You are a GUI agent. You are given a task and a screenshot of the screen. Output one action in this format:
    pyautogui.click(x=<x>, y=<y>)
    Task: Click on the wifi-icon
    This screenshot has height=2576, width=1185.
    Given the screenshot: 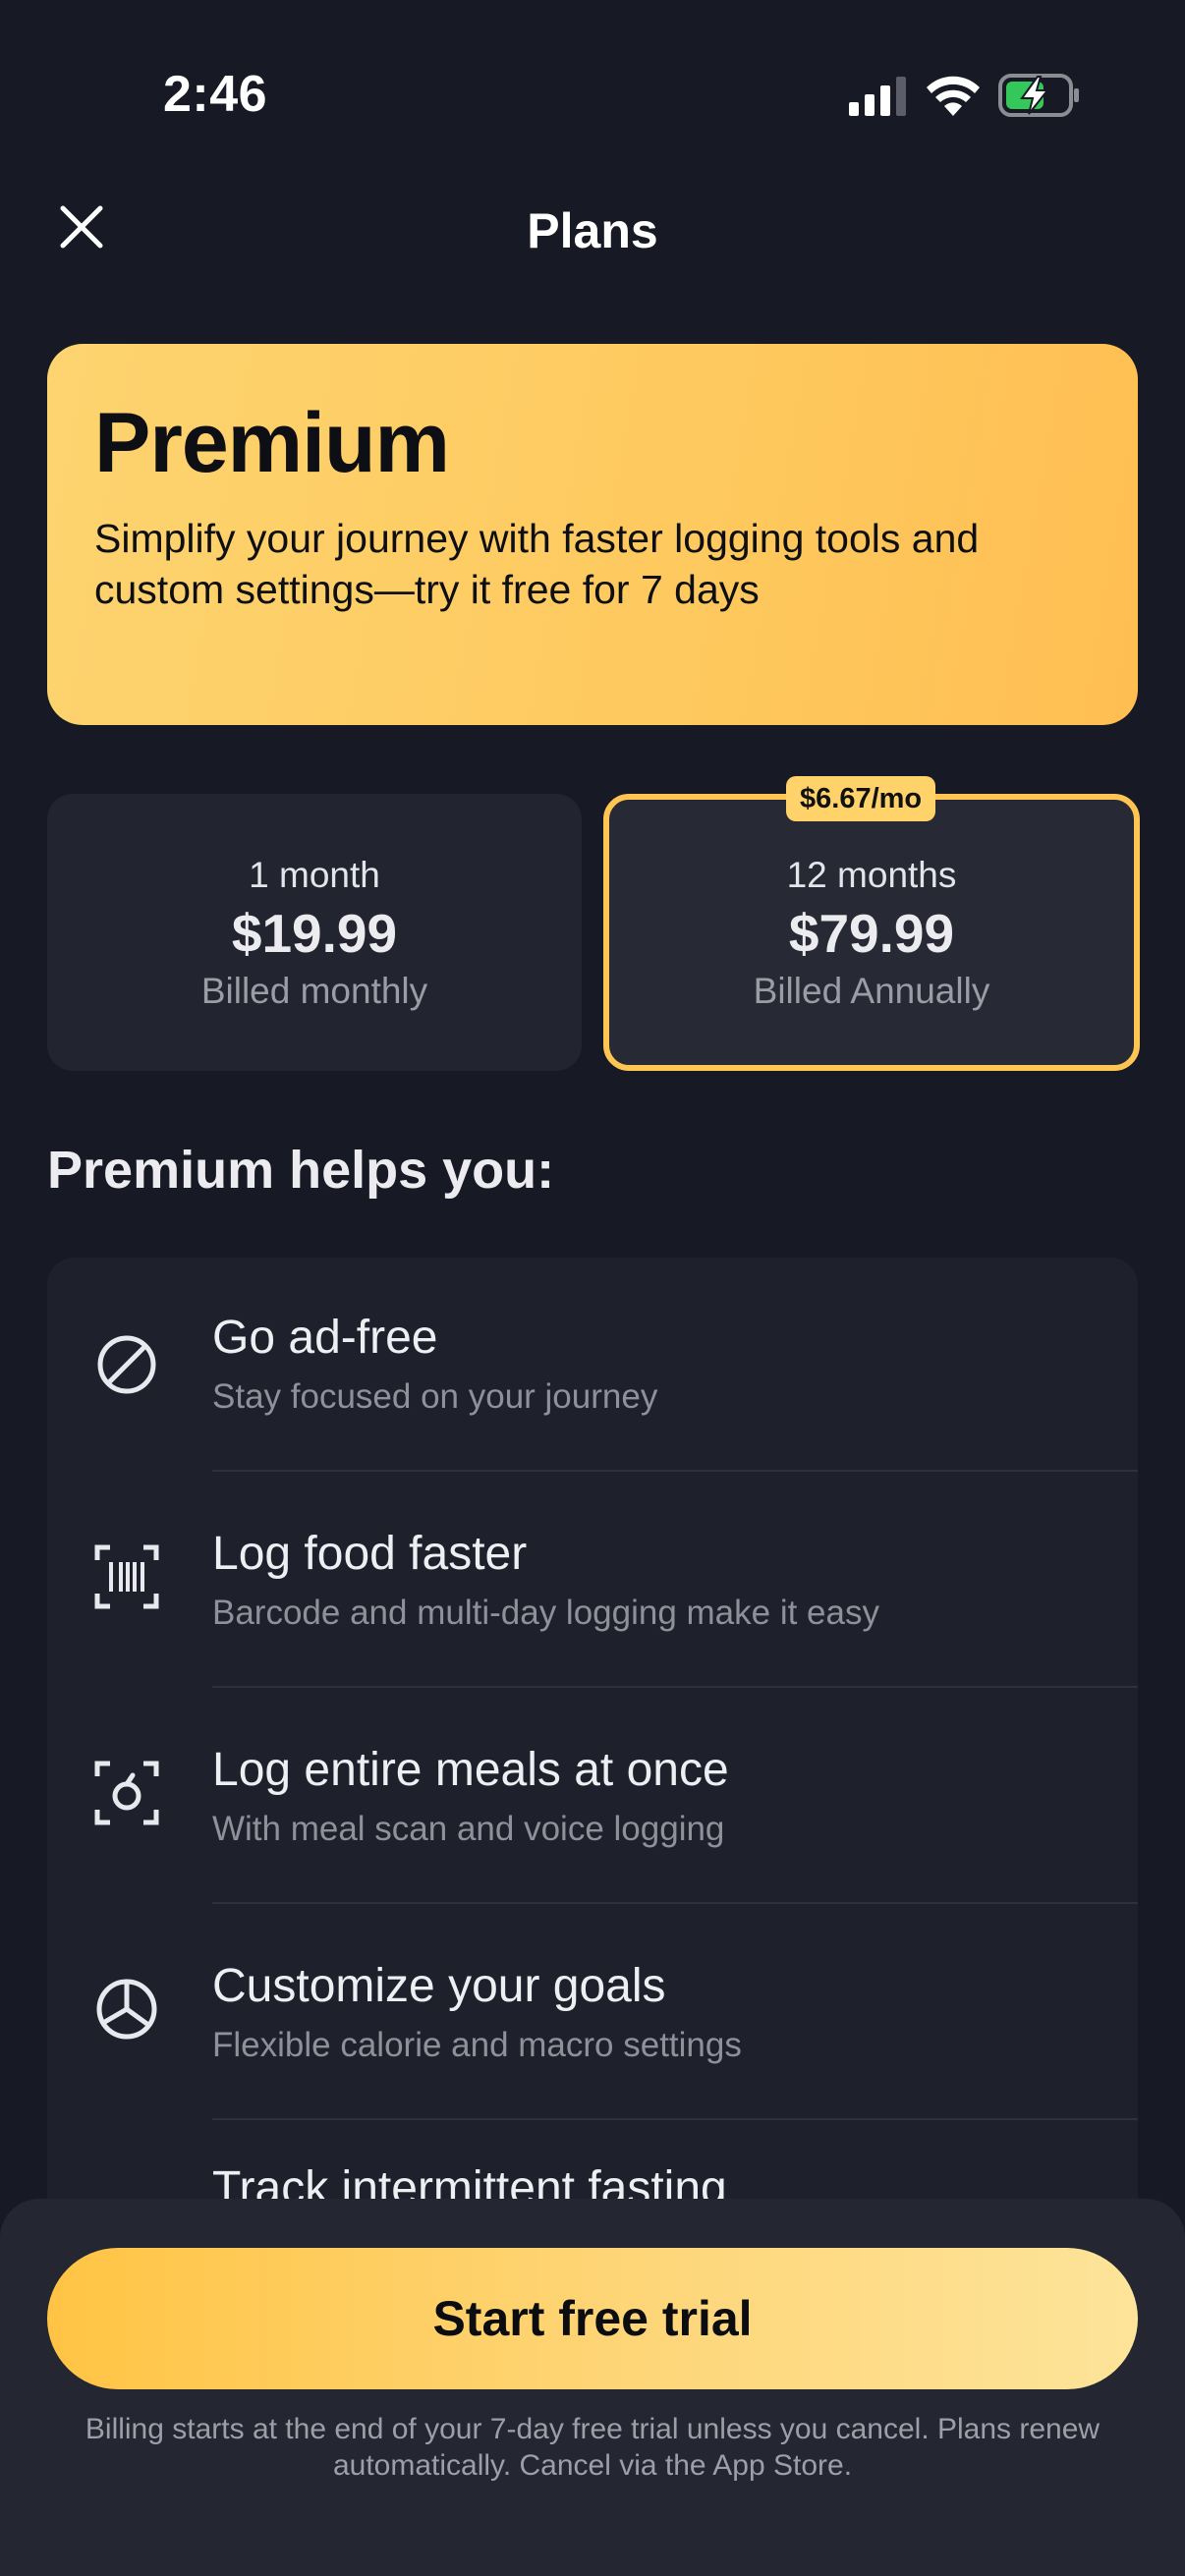 What is the action you would take?
    pyautogui.click(x=954, y=96)
    